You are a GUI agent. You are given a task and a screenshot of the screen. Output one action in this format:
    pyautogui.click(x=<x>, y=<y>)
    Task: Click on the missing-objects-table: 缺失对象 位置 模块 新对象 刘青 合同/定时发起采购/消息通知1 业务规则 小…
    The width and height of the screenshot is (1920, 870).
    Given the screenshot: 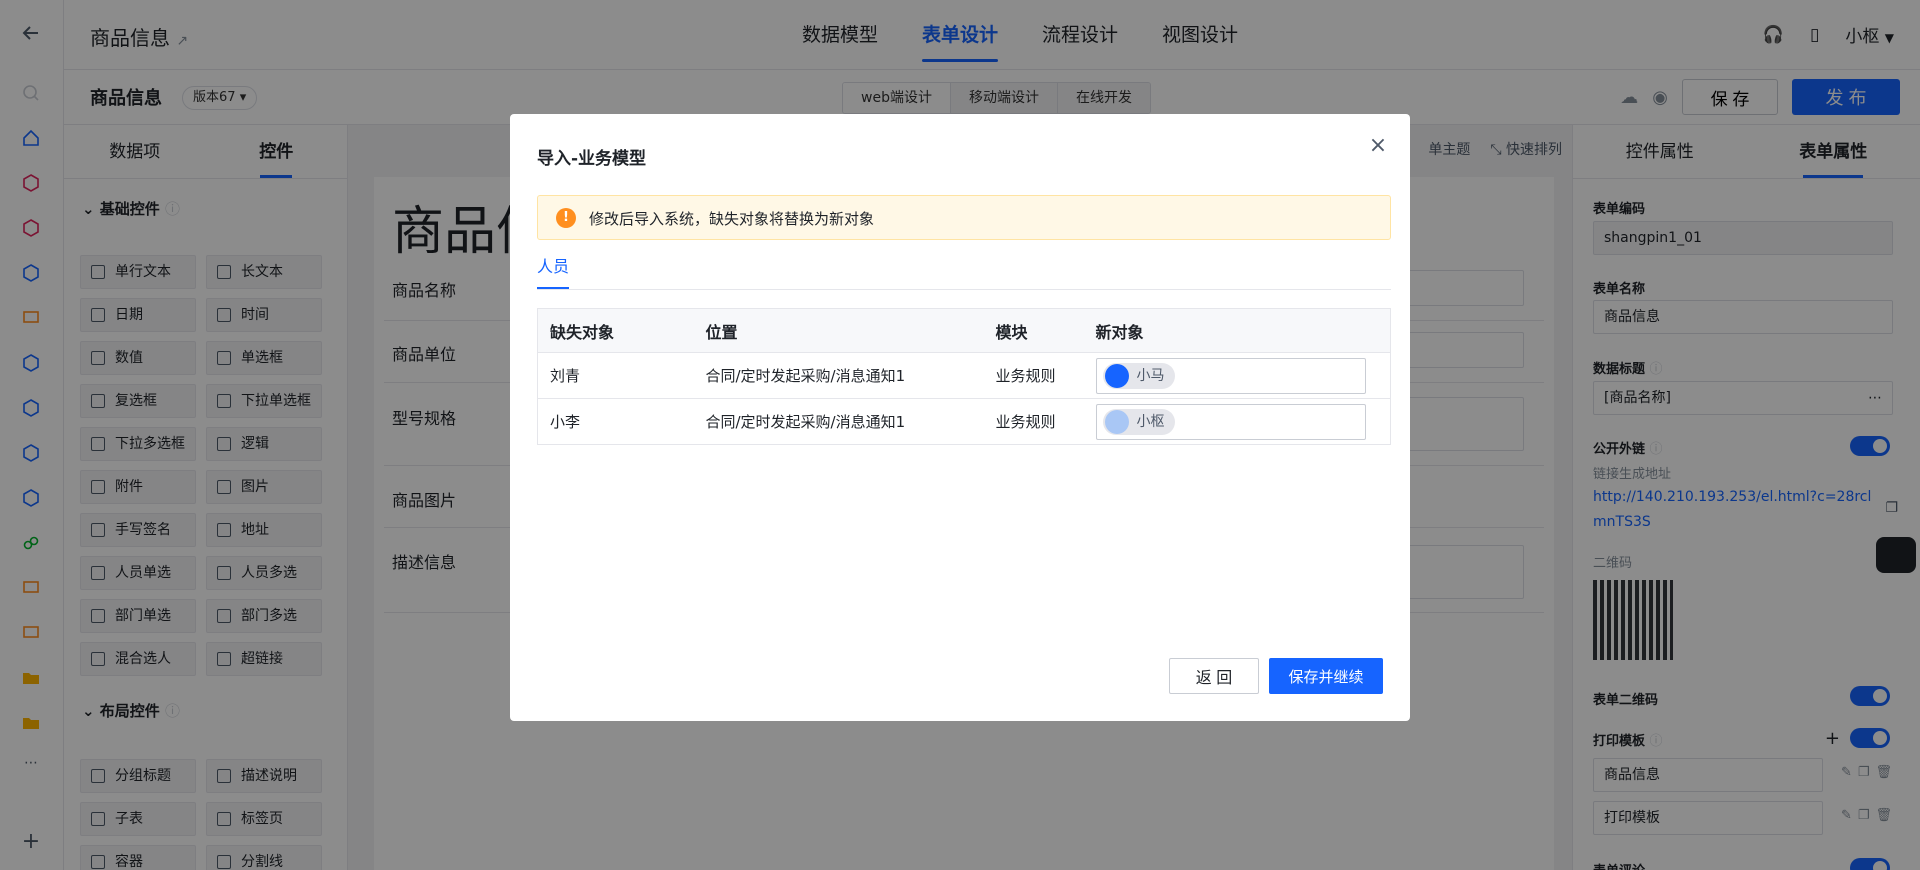 What is the action you would take?
    pyautogui.click(x=964, y=376)
    